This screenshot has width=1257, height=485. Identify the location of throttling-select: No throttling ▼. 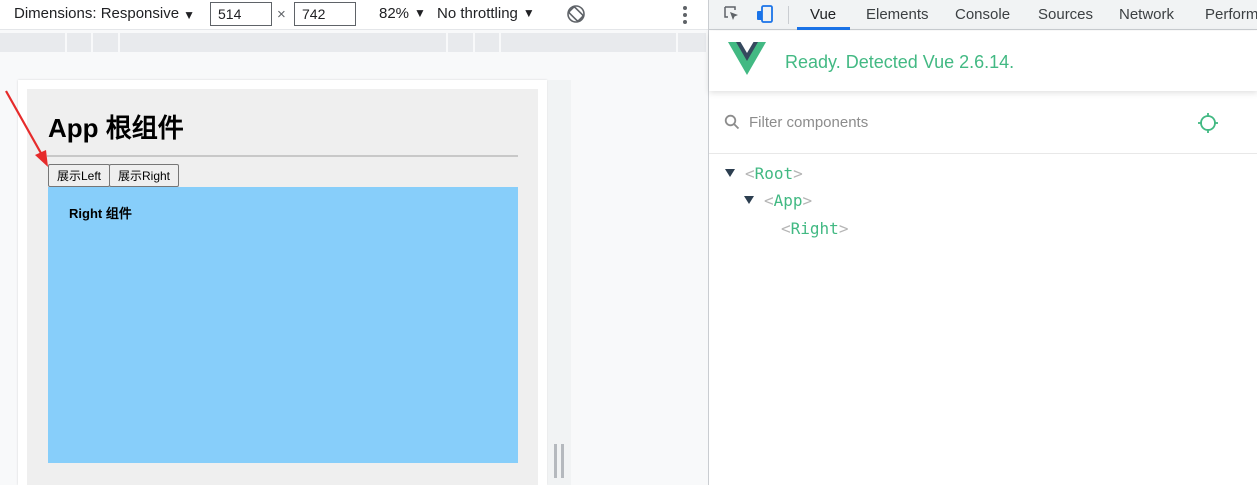
(486, 13).